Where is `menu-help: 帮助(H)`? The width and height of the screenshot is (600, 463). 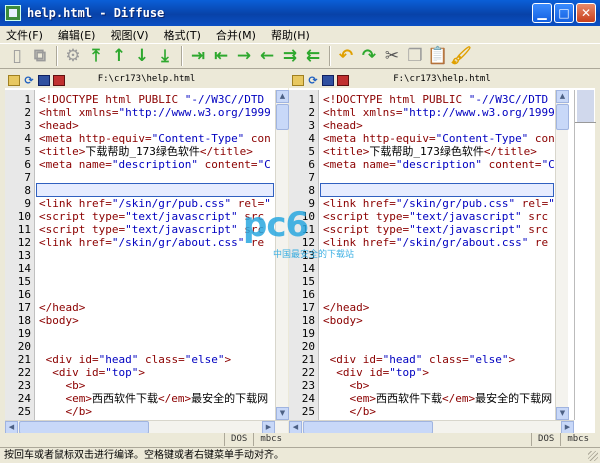
menu-help: 帮助(H) is located at coordinates (290, 35).